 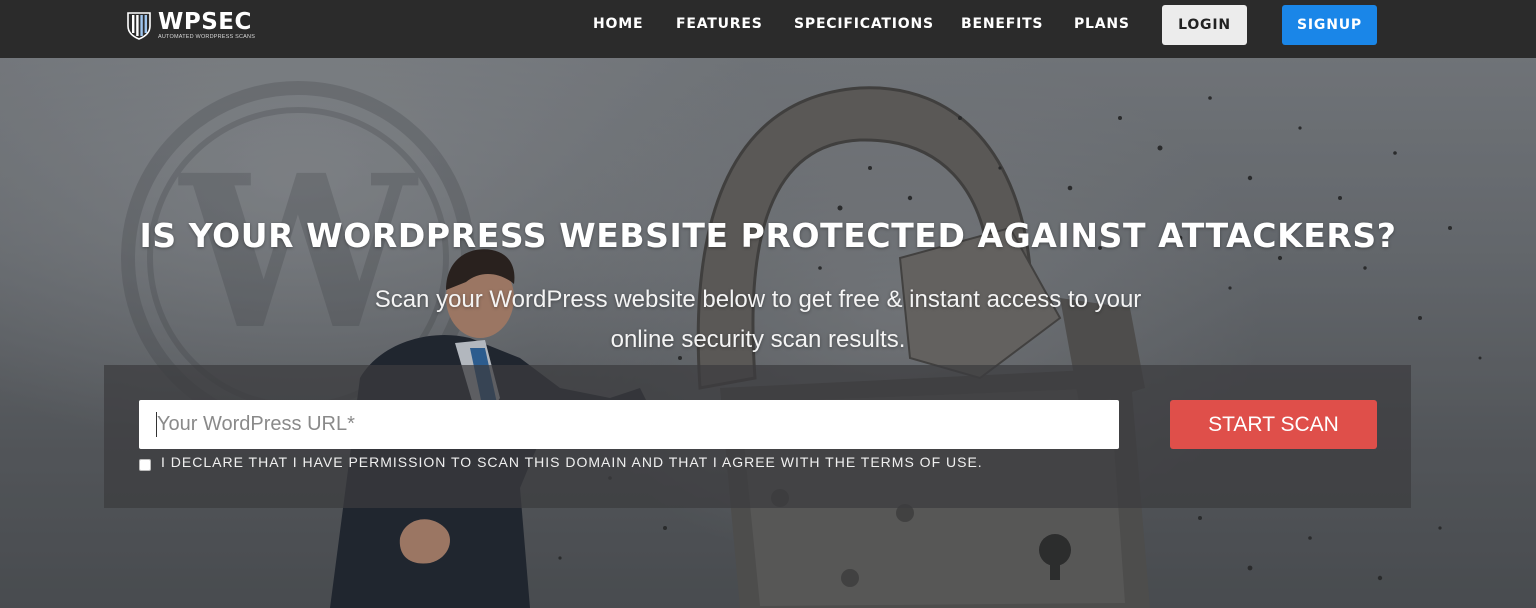 What do you see at coordinates (618, 24) in the screenshot?
I see `nav-home: HOME` at bounding box center [618, 24].